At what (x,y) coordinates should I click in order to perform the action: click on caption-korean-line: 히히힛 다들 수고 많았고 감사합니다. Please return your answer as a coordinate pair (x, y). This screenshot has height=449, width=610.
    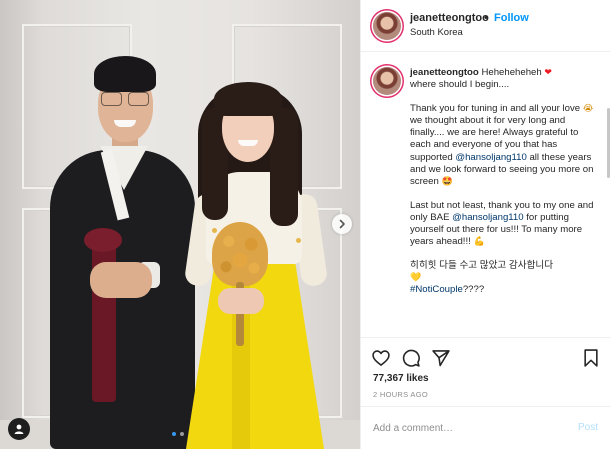
    Looking at the image, I should click on (482, 266).